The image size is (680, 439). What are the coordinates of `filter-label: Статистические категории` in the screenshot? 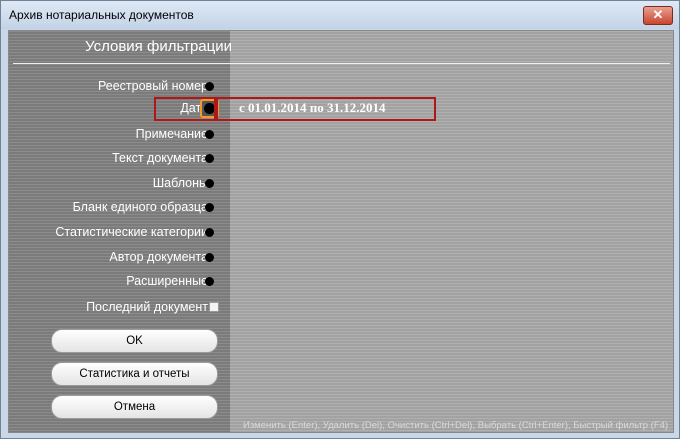 It's located at (131, 232).